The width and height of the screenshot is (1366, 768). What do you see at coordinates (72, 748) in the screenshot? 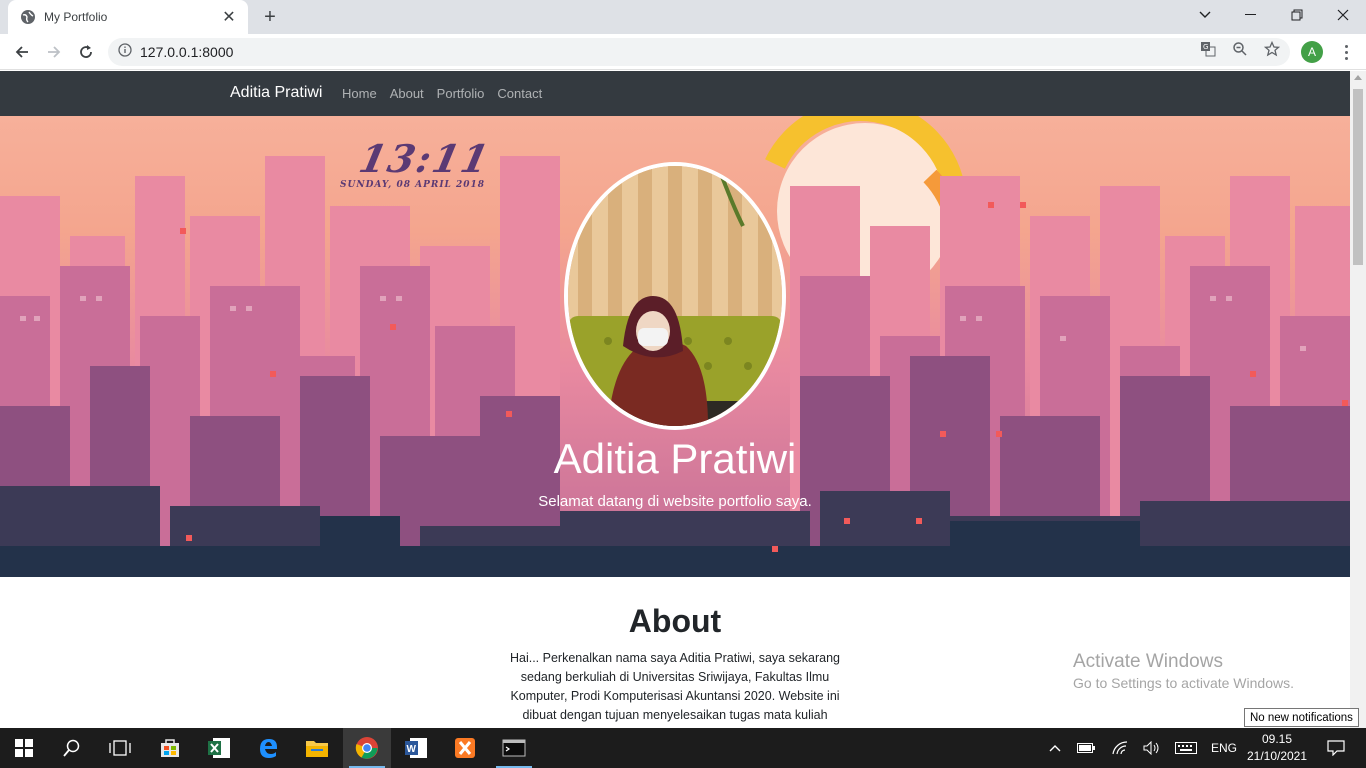
I see `search-icon` at bounding box center [72, 748].